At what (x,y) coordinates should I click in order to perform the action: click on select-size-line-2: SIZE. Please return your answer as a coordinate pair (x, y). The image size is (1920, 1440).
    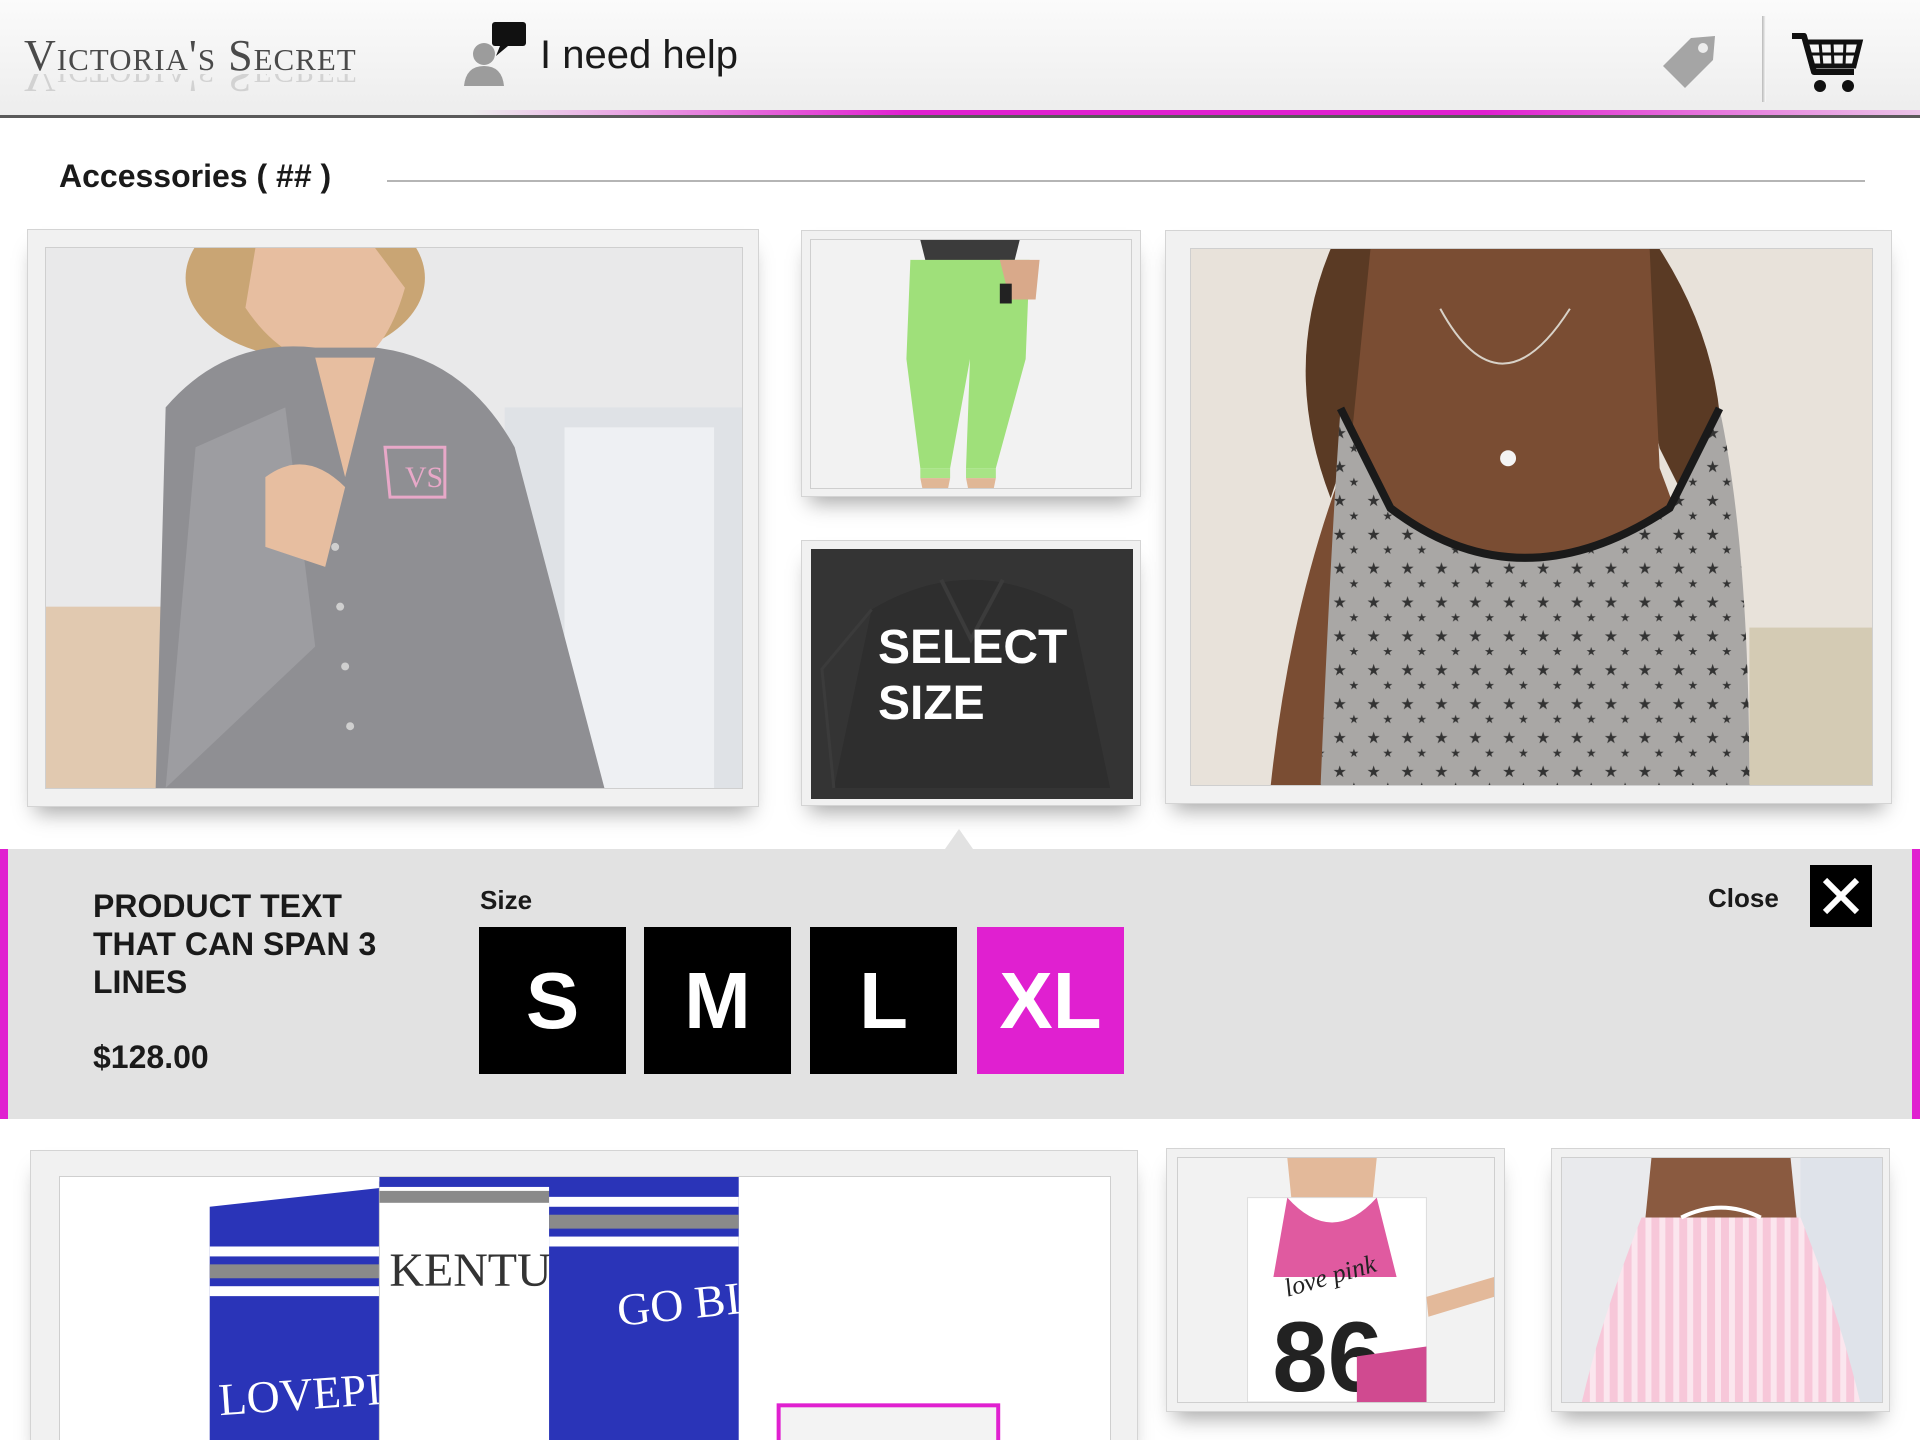
    Looking at the image, I should click on (931, 703).